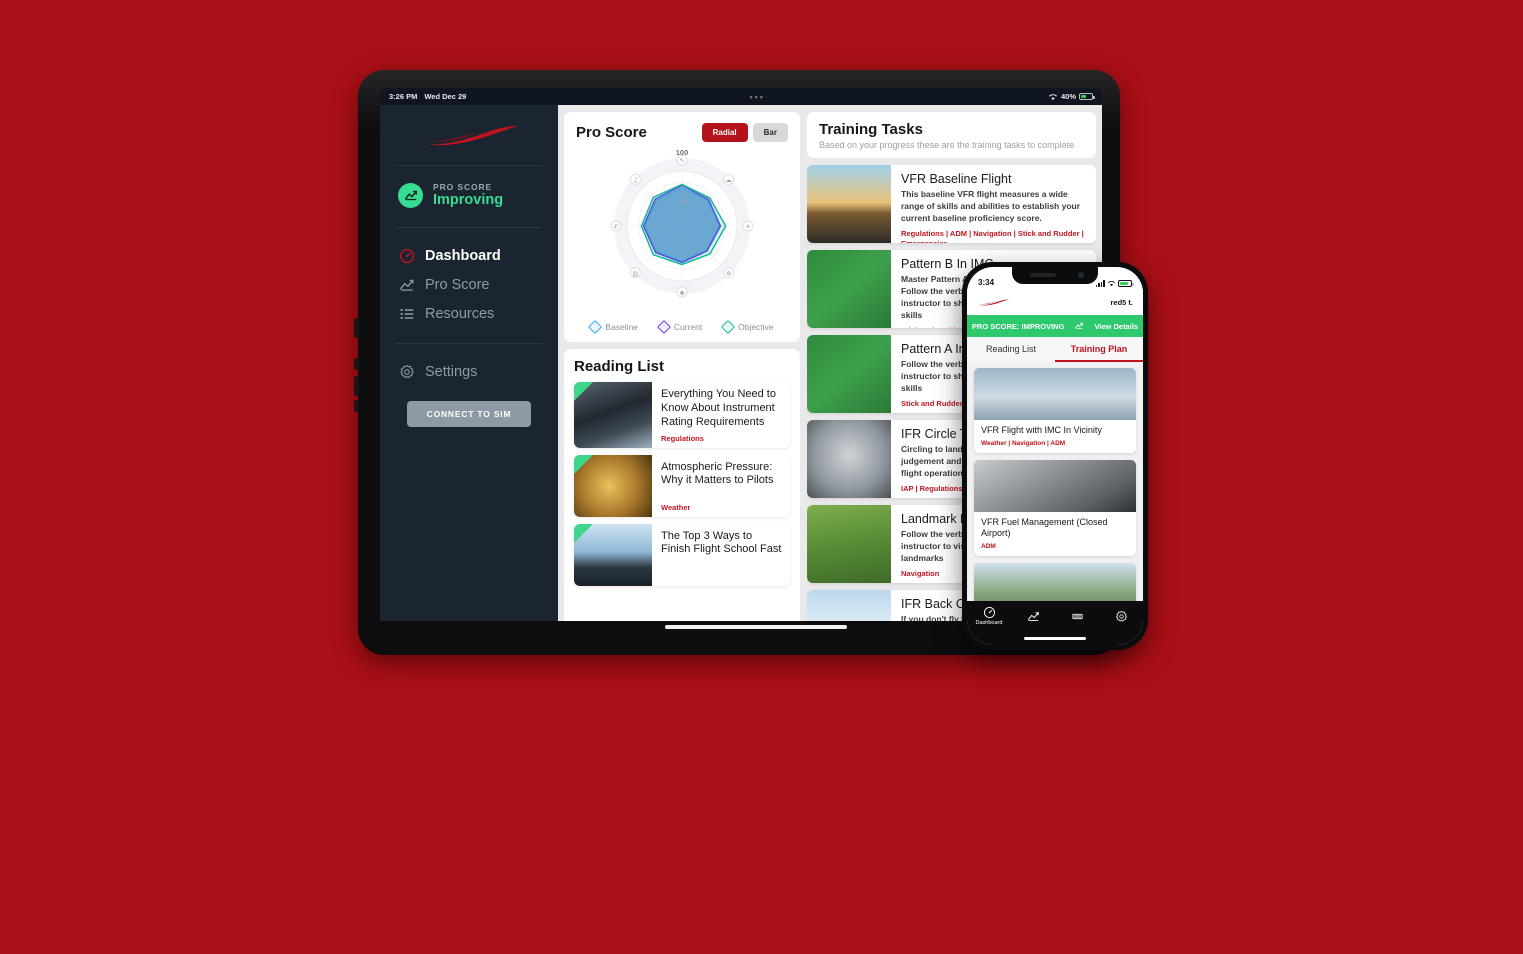 The height and width of the screenshot is (954, 1523). I want to click on tab-reading-list: Reading List, so click(1011, 349).